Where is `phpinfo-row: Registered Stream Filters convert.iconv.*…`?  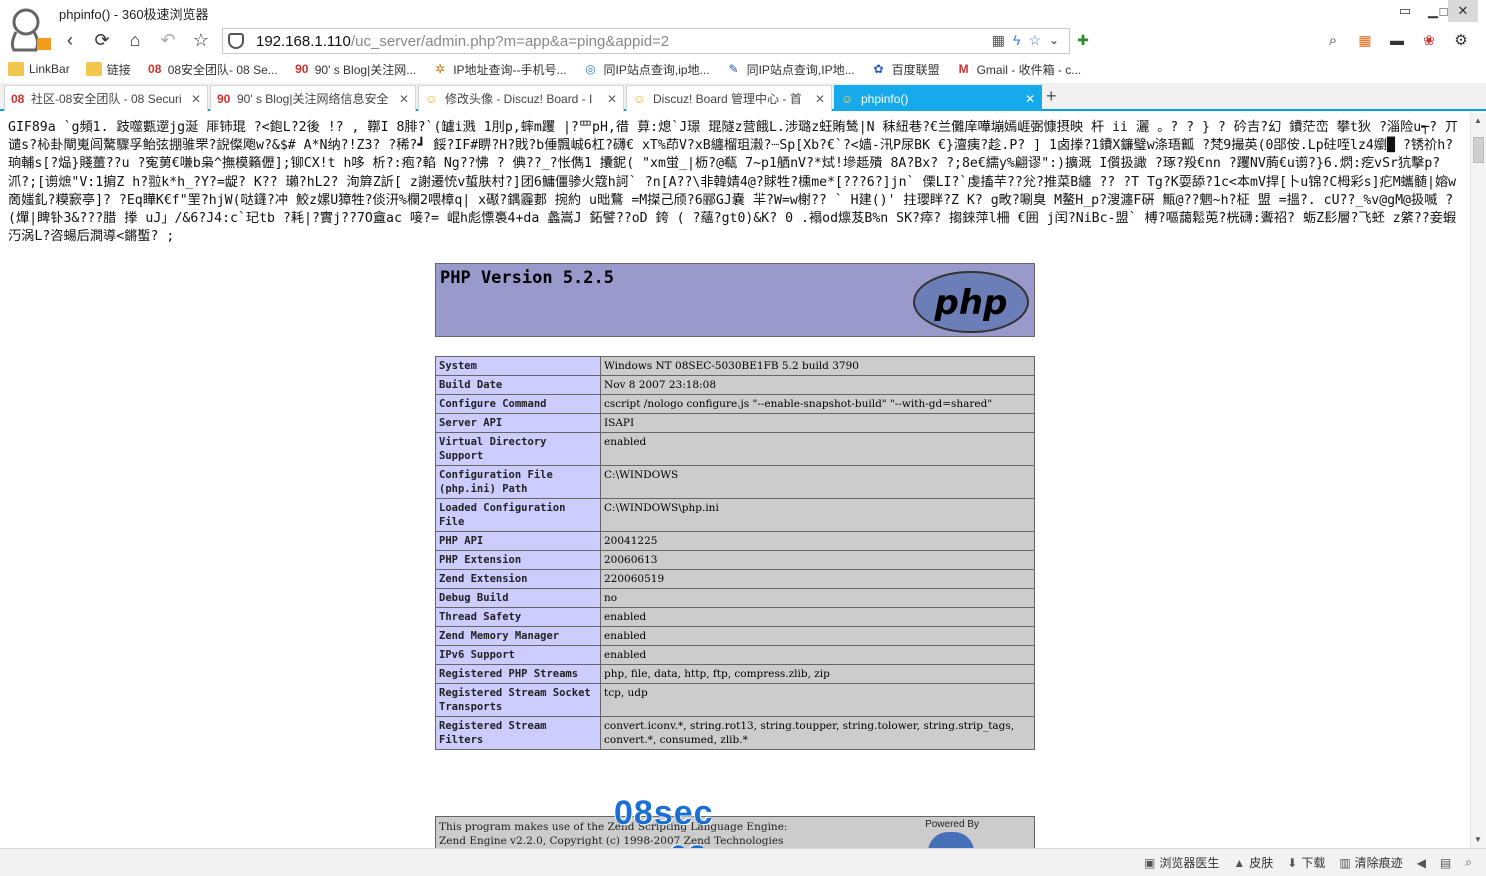 phpinfo-row: Registered Stream Filters convert.iconv.*… is located at coordinates (735, 733).